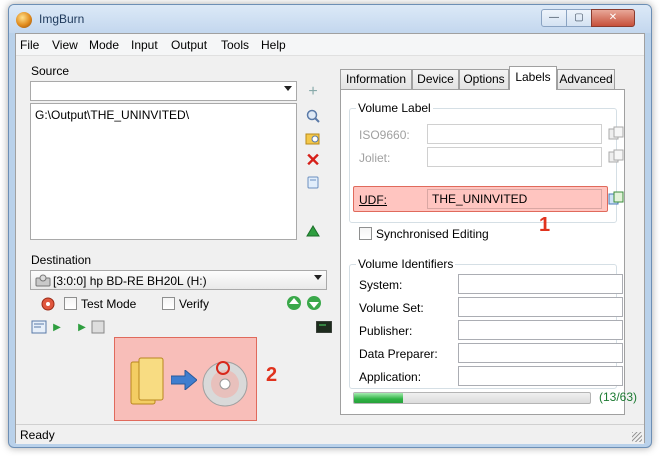 The height and width of the screenshot is (456, 660). What do you see at coordinates (579, 18) in the screenshot?
I see `maximize-button: ▢` at bounding box center [579, 18].